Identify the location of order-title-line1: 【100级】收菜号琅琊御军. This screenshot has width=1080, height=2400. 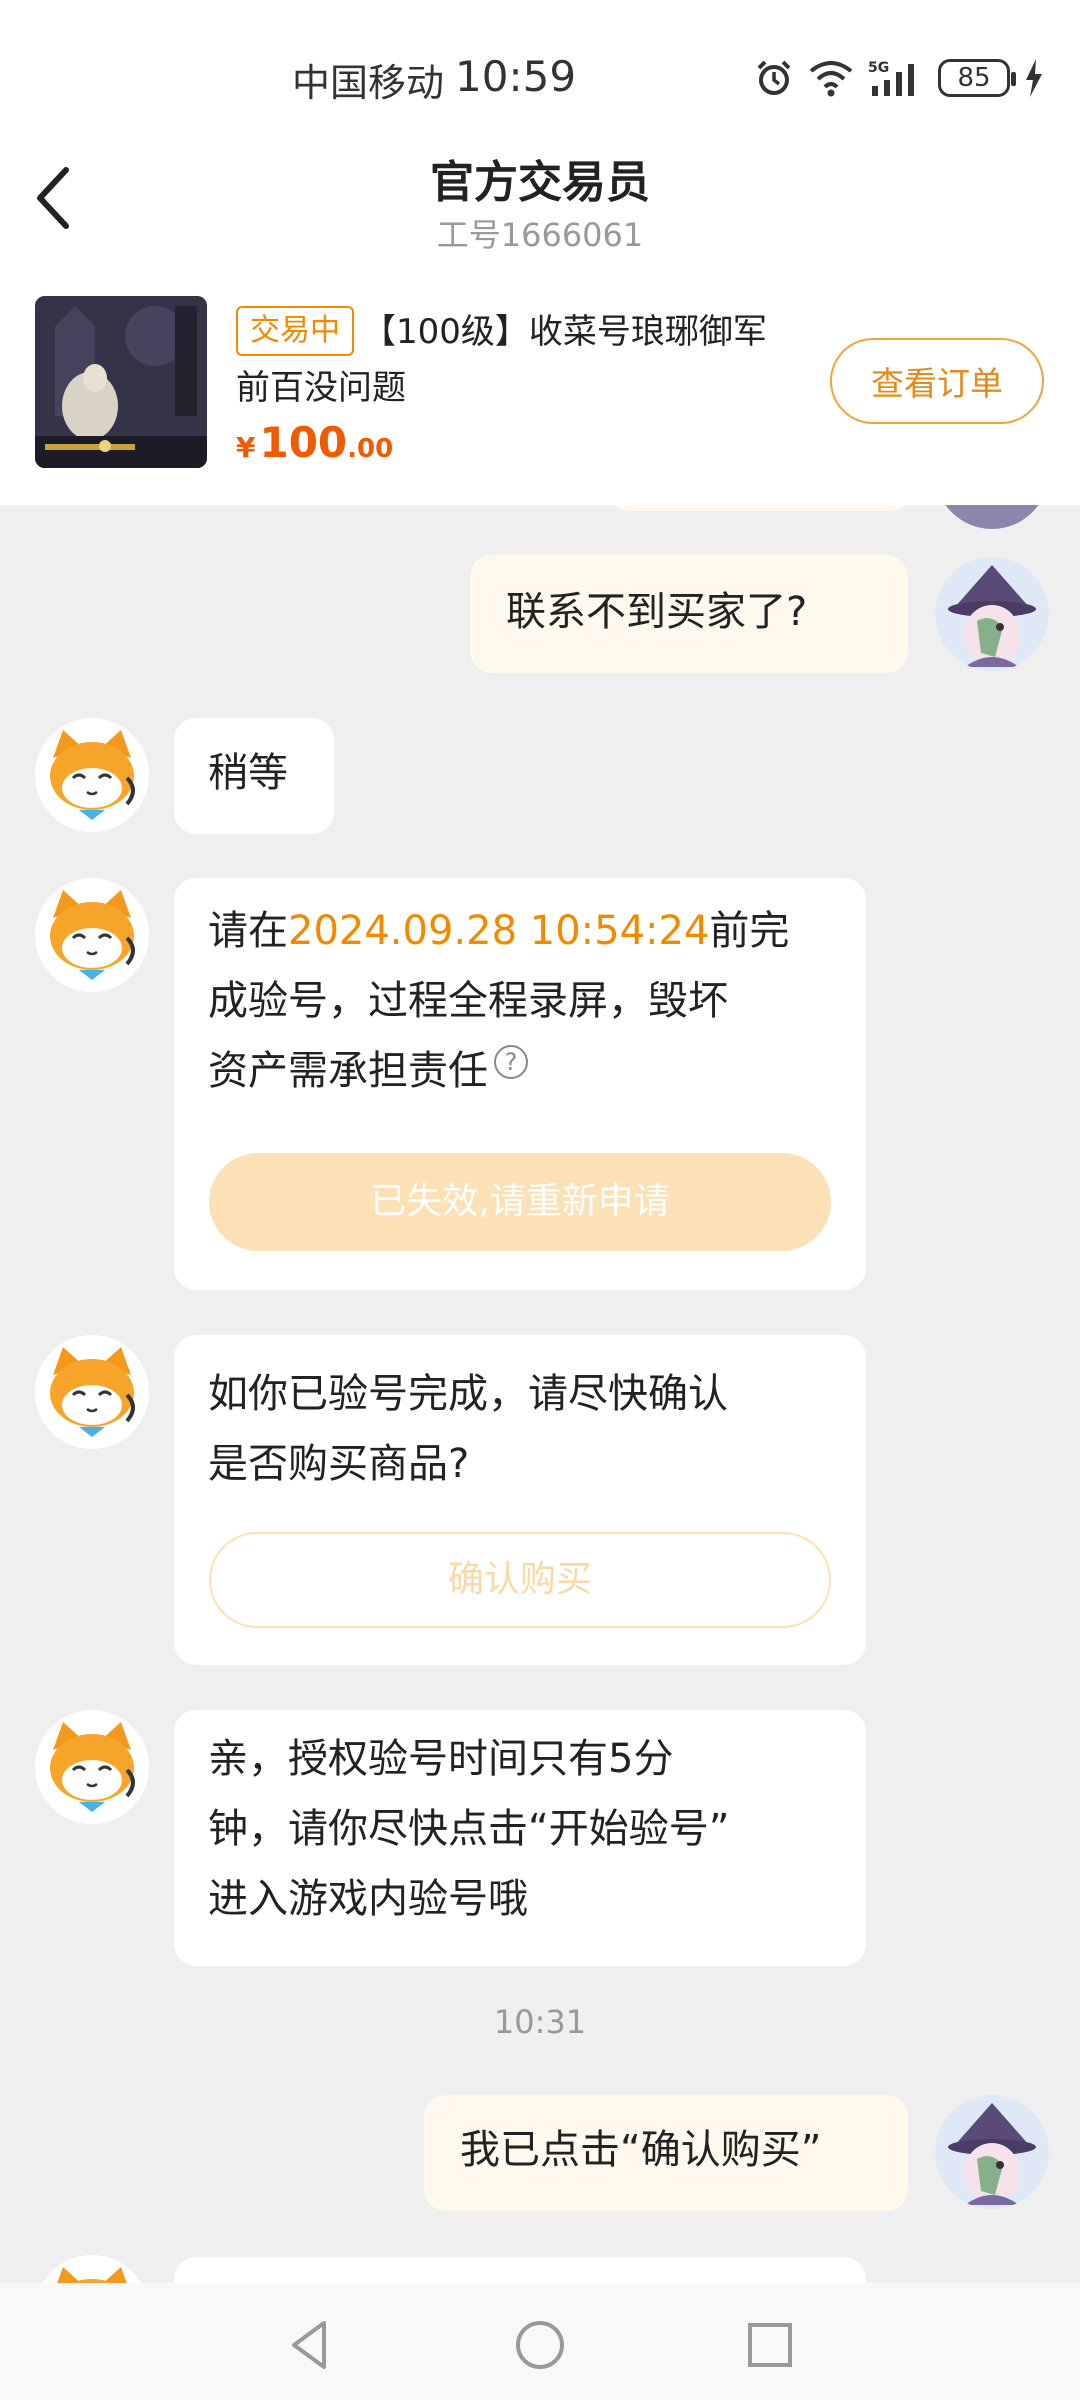
(564, 332).